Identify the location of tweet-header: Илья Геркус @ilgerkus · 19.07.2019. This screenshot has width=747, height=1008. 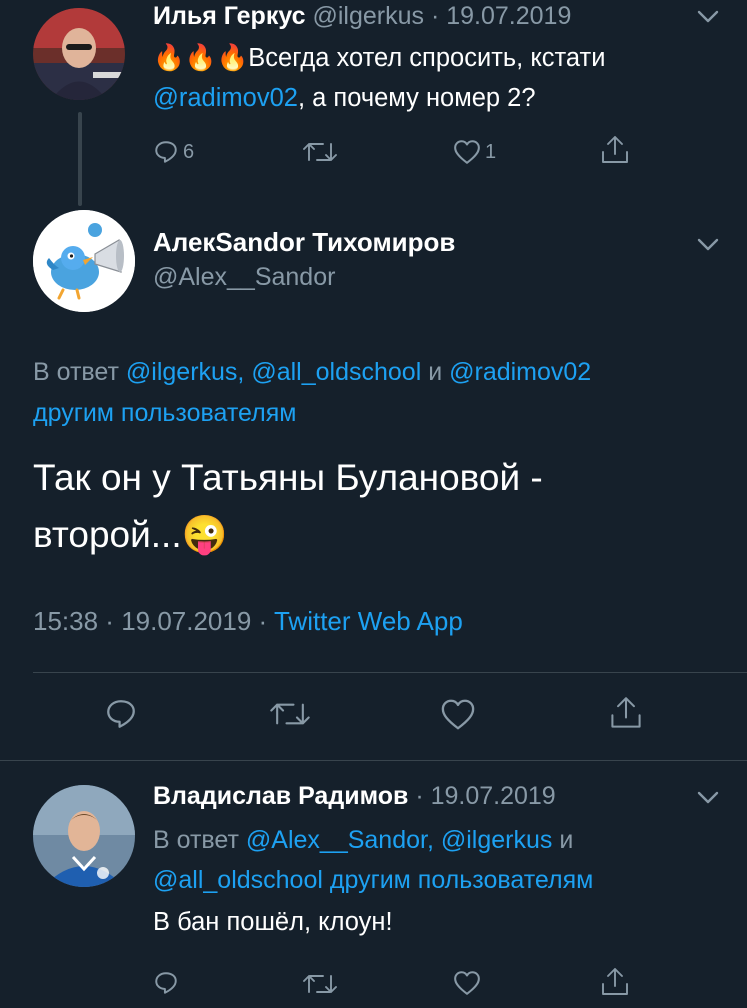
(362, 16).